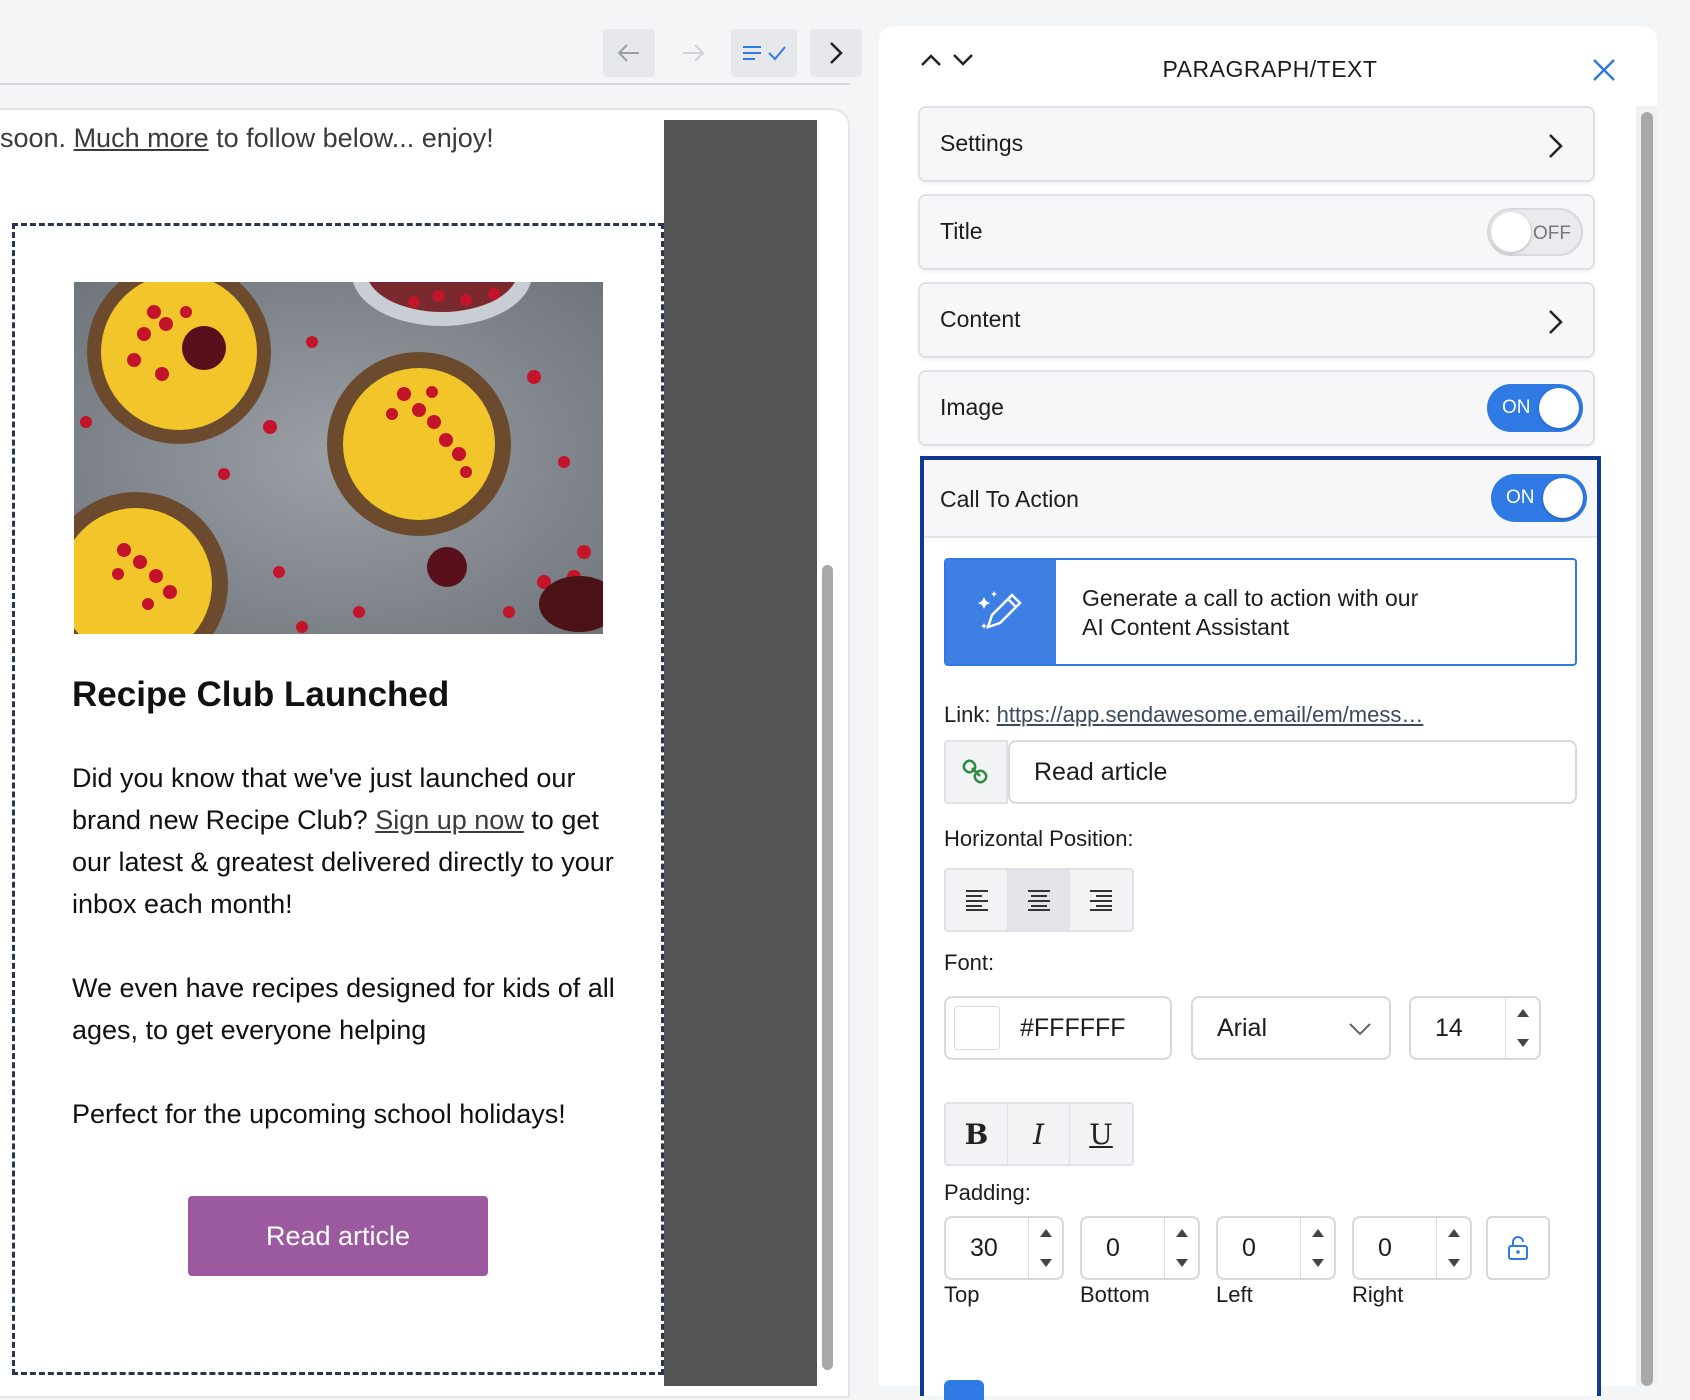 The image size is (1690, 1400). I want to click on text-style-group: B I U, so click(1039, 1134).